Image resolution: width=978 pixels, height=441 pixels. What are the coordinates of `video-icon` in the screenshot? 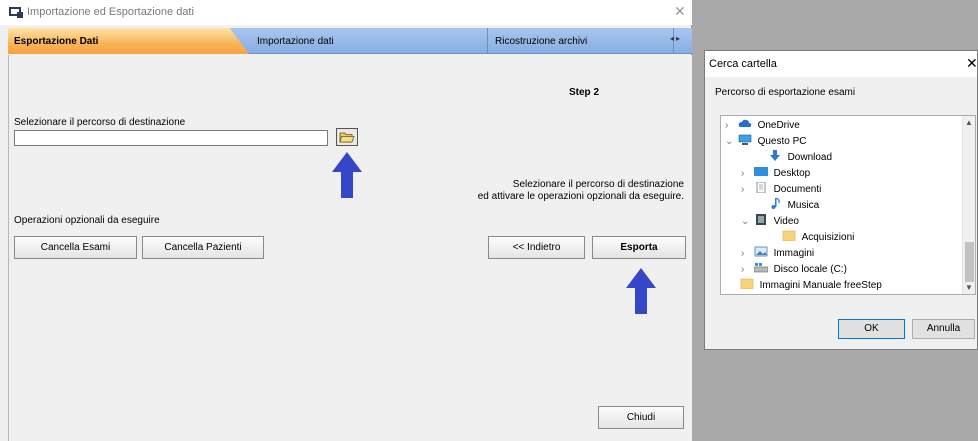 It's located at (760, 219).